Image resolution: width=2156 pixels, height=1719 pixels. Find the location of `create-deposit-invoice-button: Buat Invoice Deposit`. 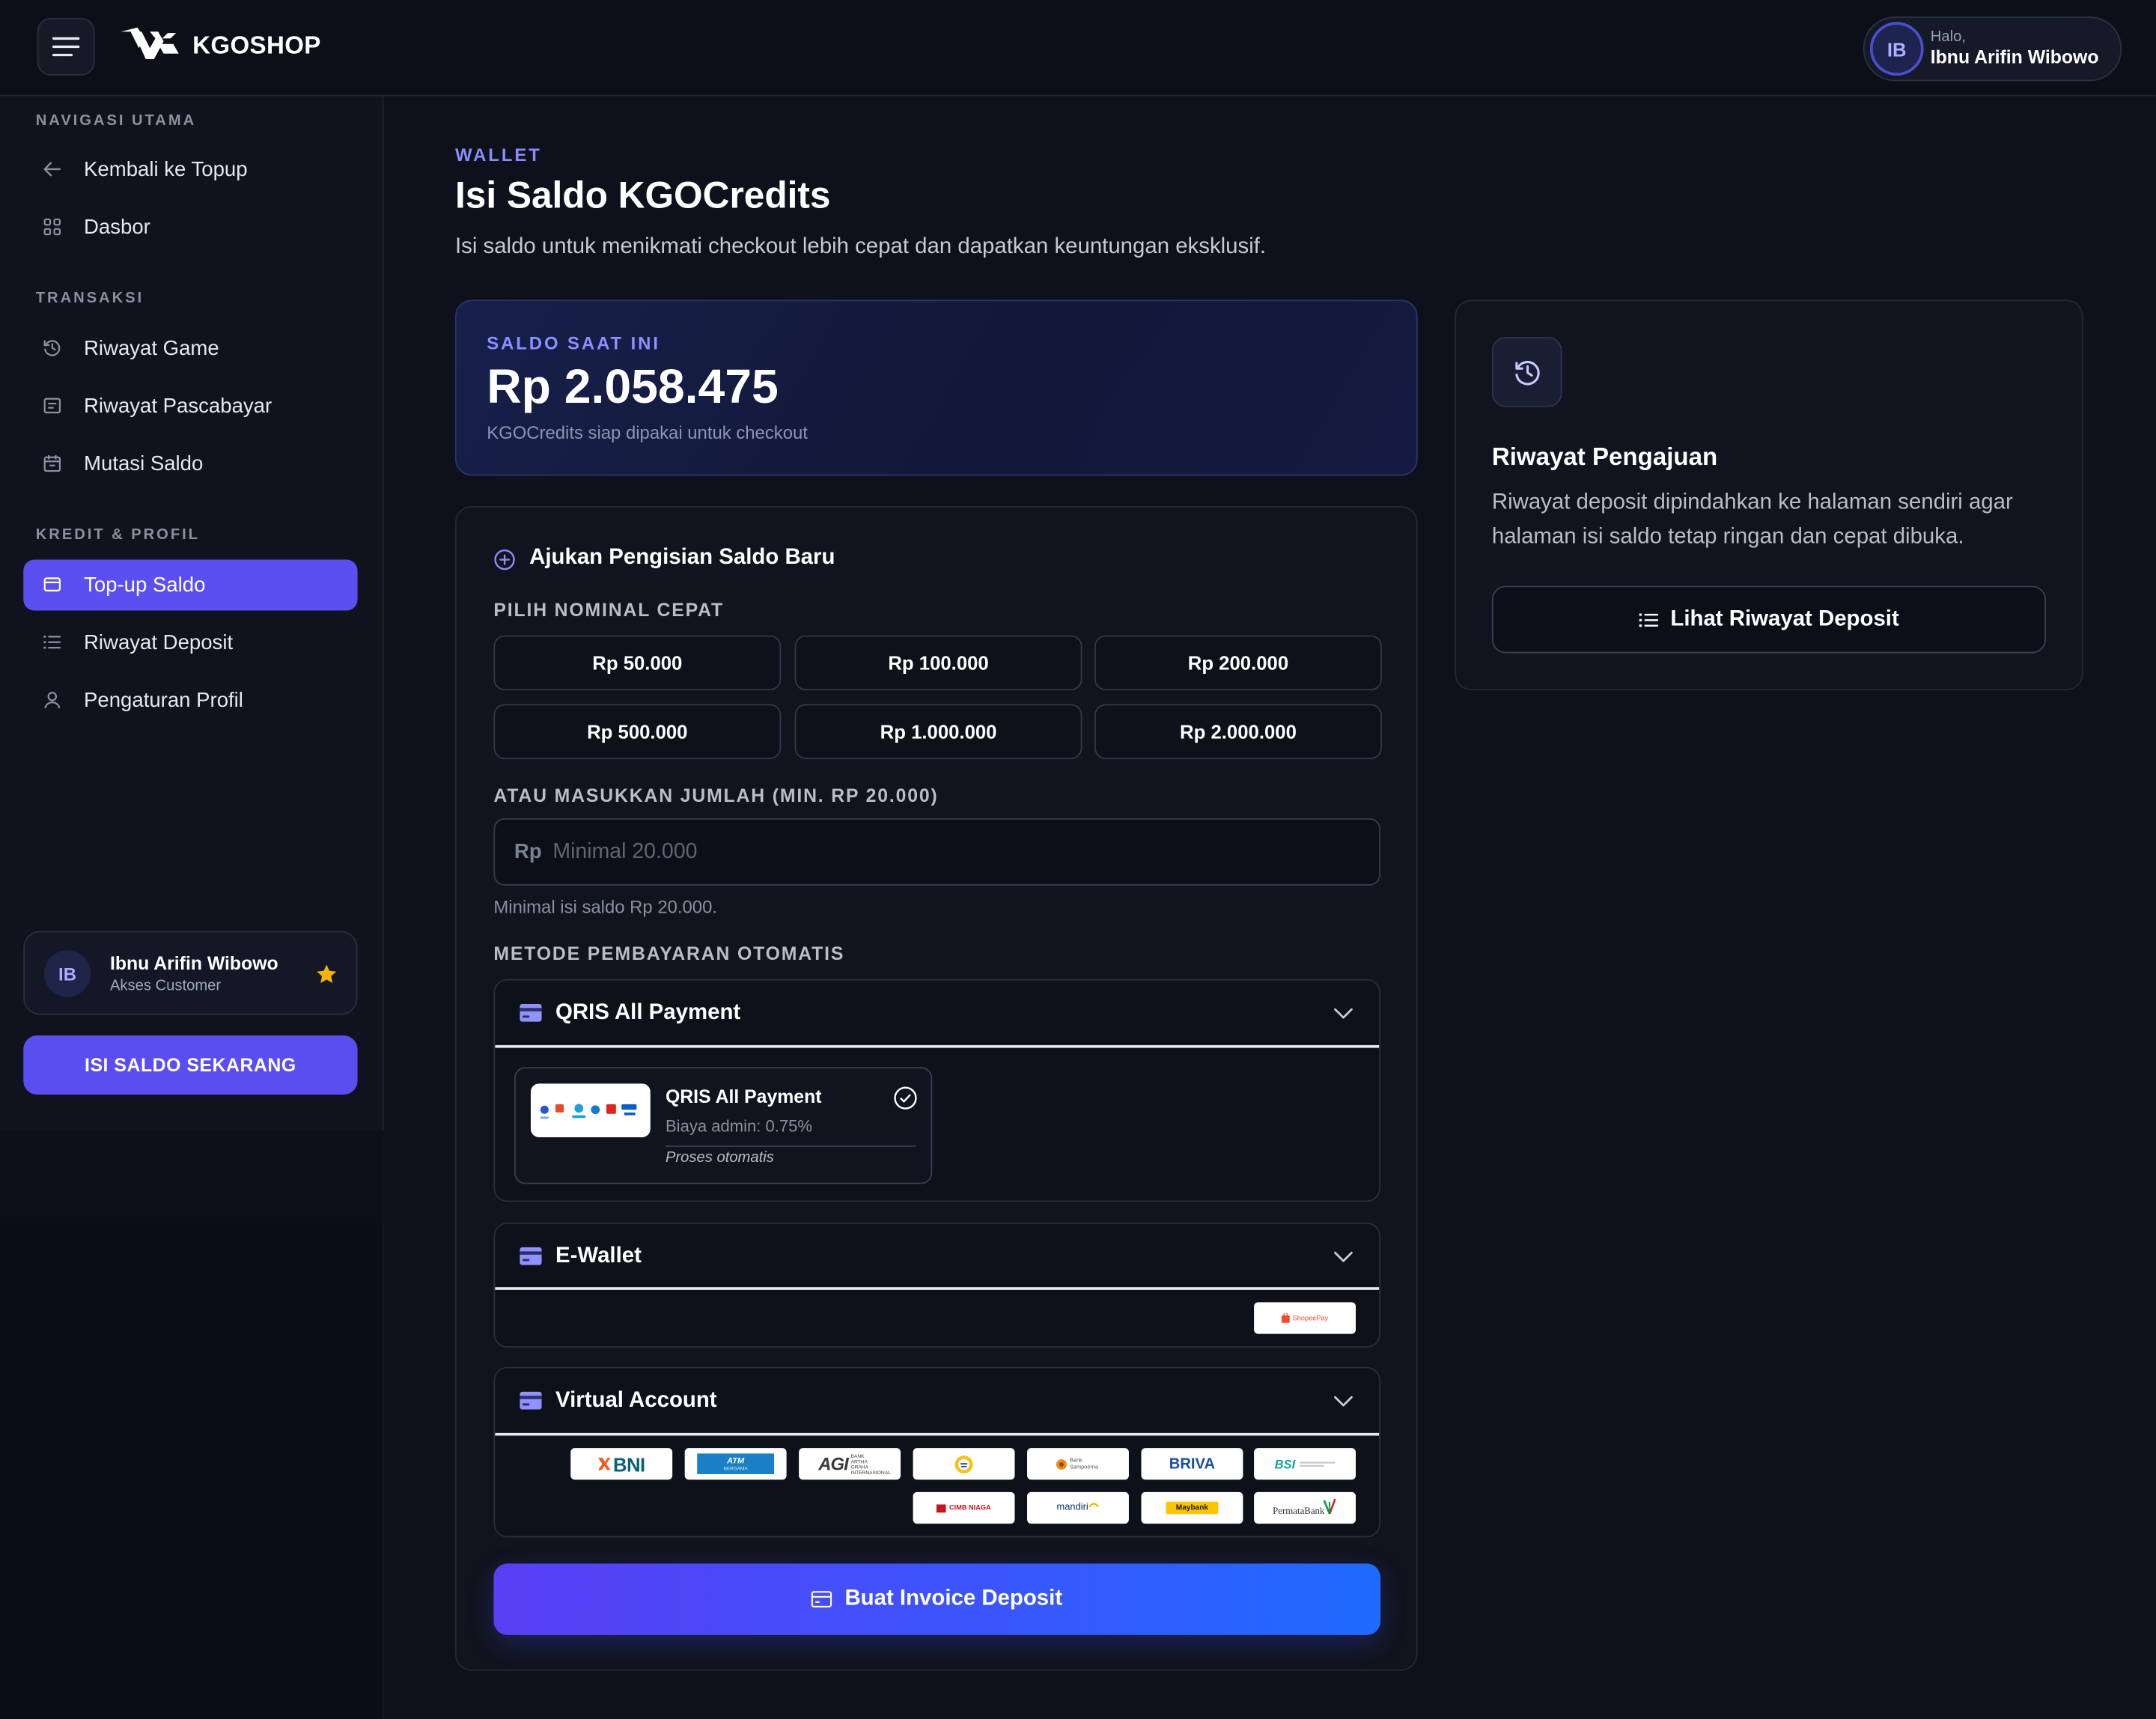

create-deposit-invoice-button: Buat Invoice Deposit is located at coordinates (937, 1599).